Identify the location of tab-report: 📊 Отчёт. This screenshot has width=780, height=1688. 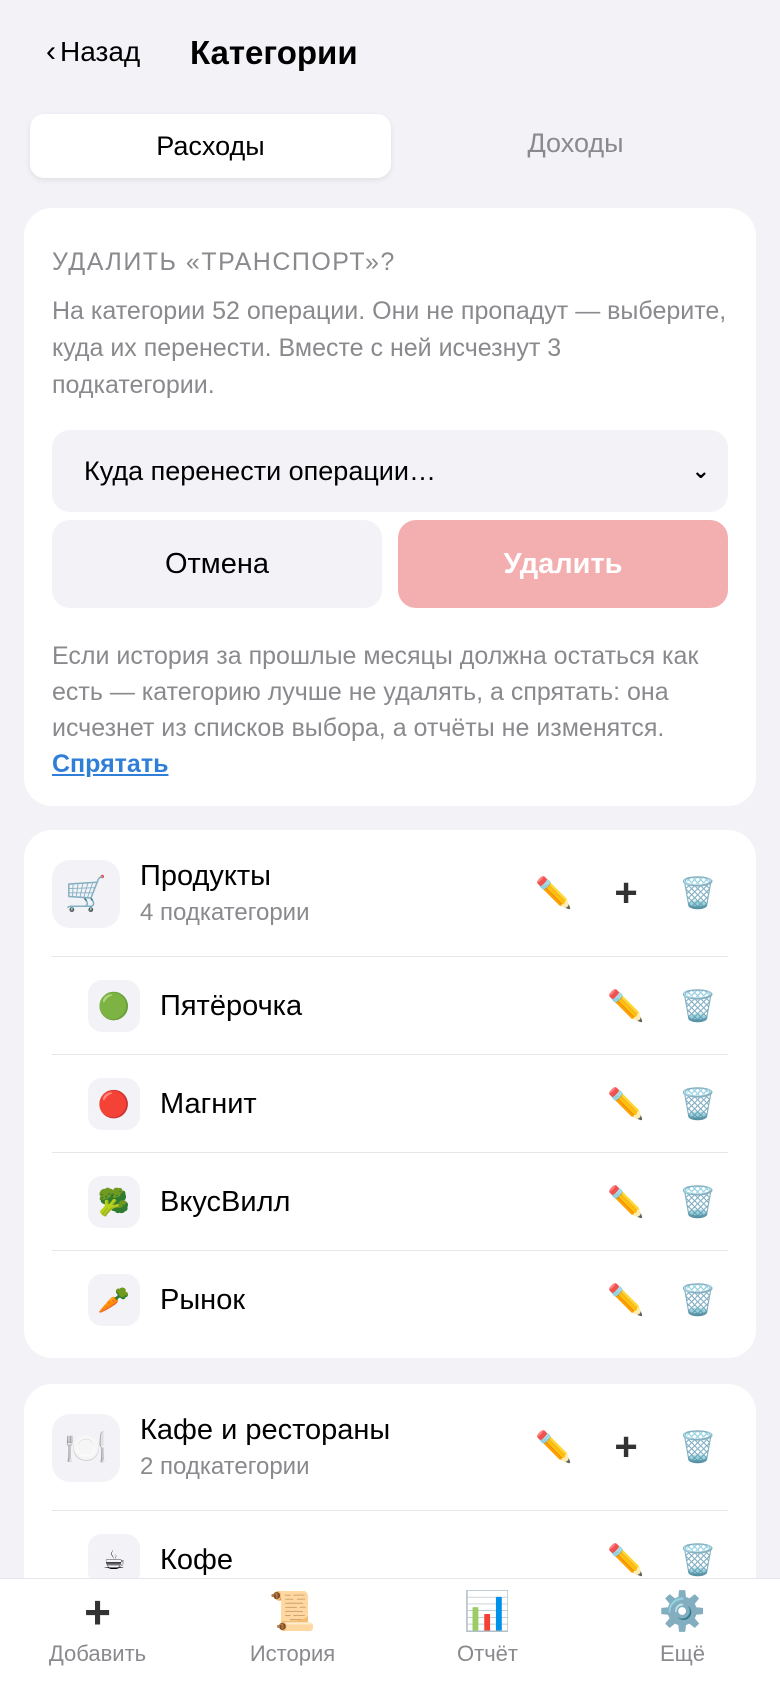
(487, 1633).